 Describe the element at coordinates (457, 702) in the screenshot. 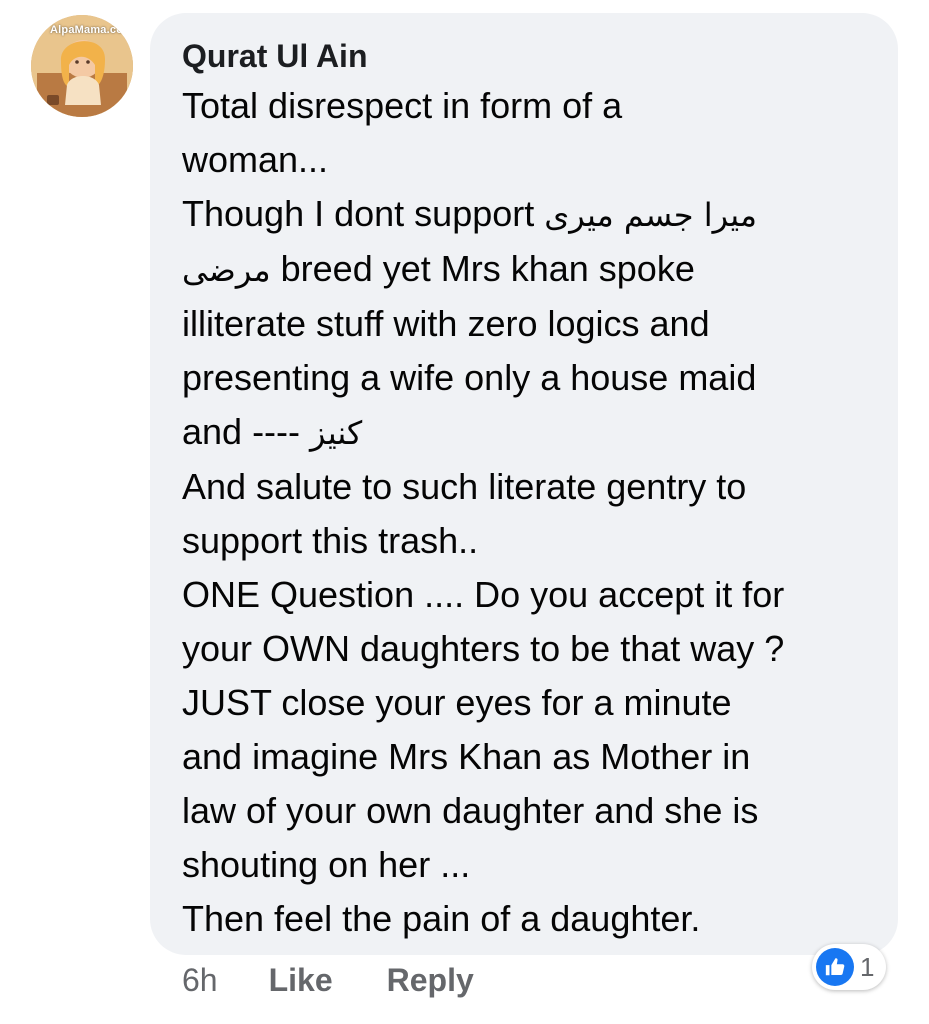

I see `comment-line: JUST close your eyes for a minute` at that location.